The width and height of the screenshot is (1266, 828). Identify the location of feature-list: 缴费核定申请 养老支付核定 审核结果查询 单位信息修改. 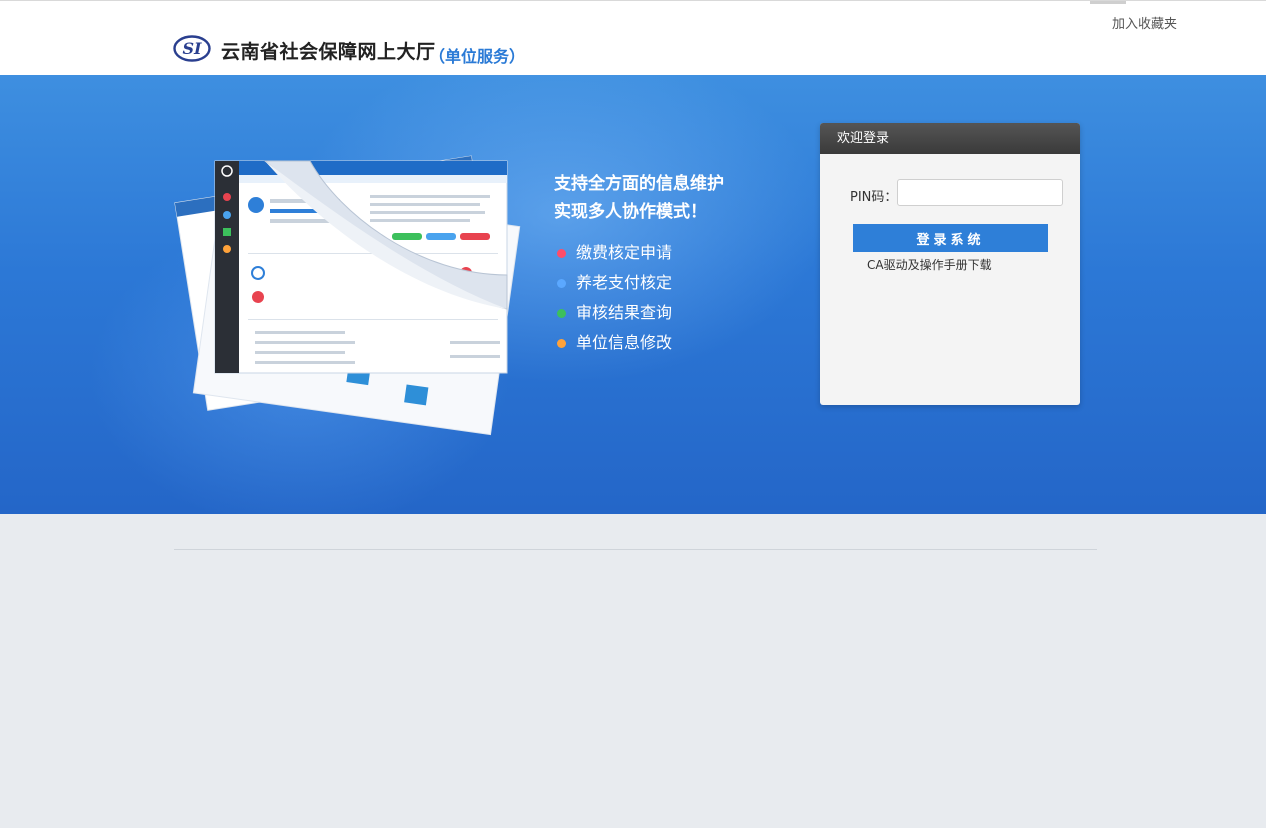
(614, 298).